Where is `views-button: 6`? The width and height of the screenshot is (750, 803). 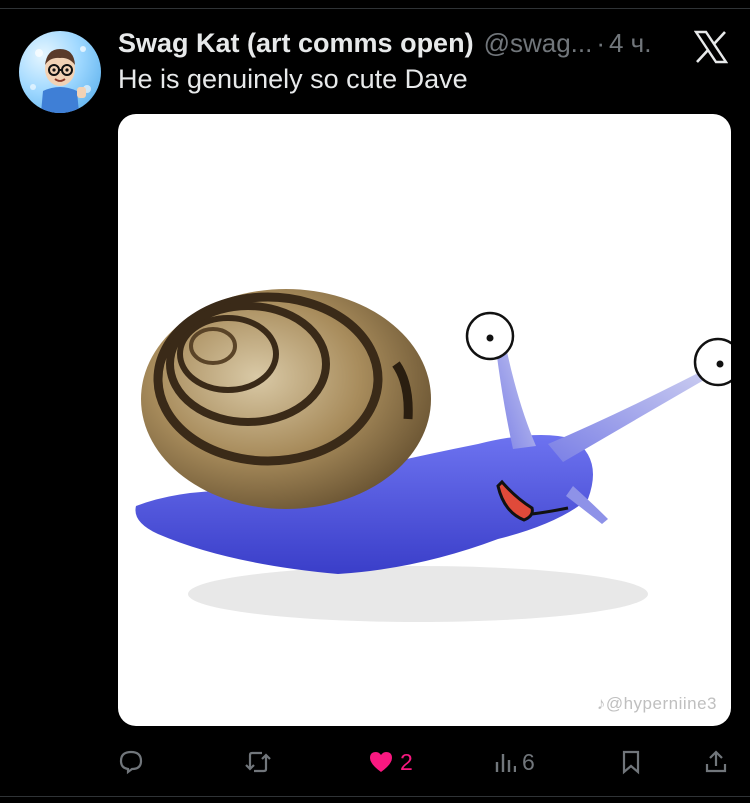 views-button: 6 is located at coordinates (514, 762).